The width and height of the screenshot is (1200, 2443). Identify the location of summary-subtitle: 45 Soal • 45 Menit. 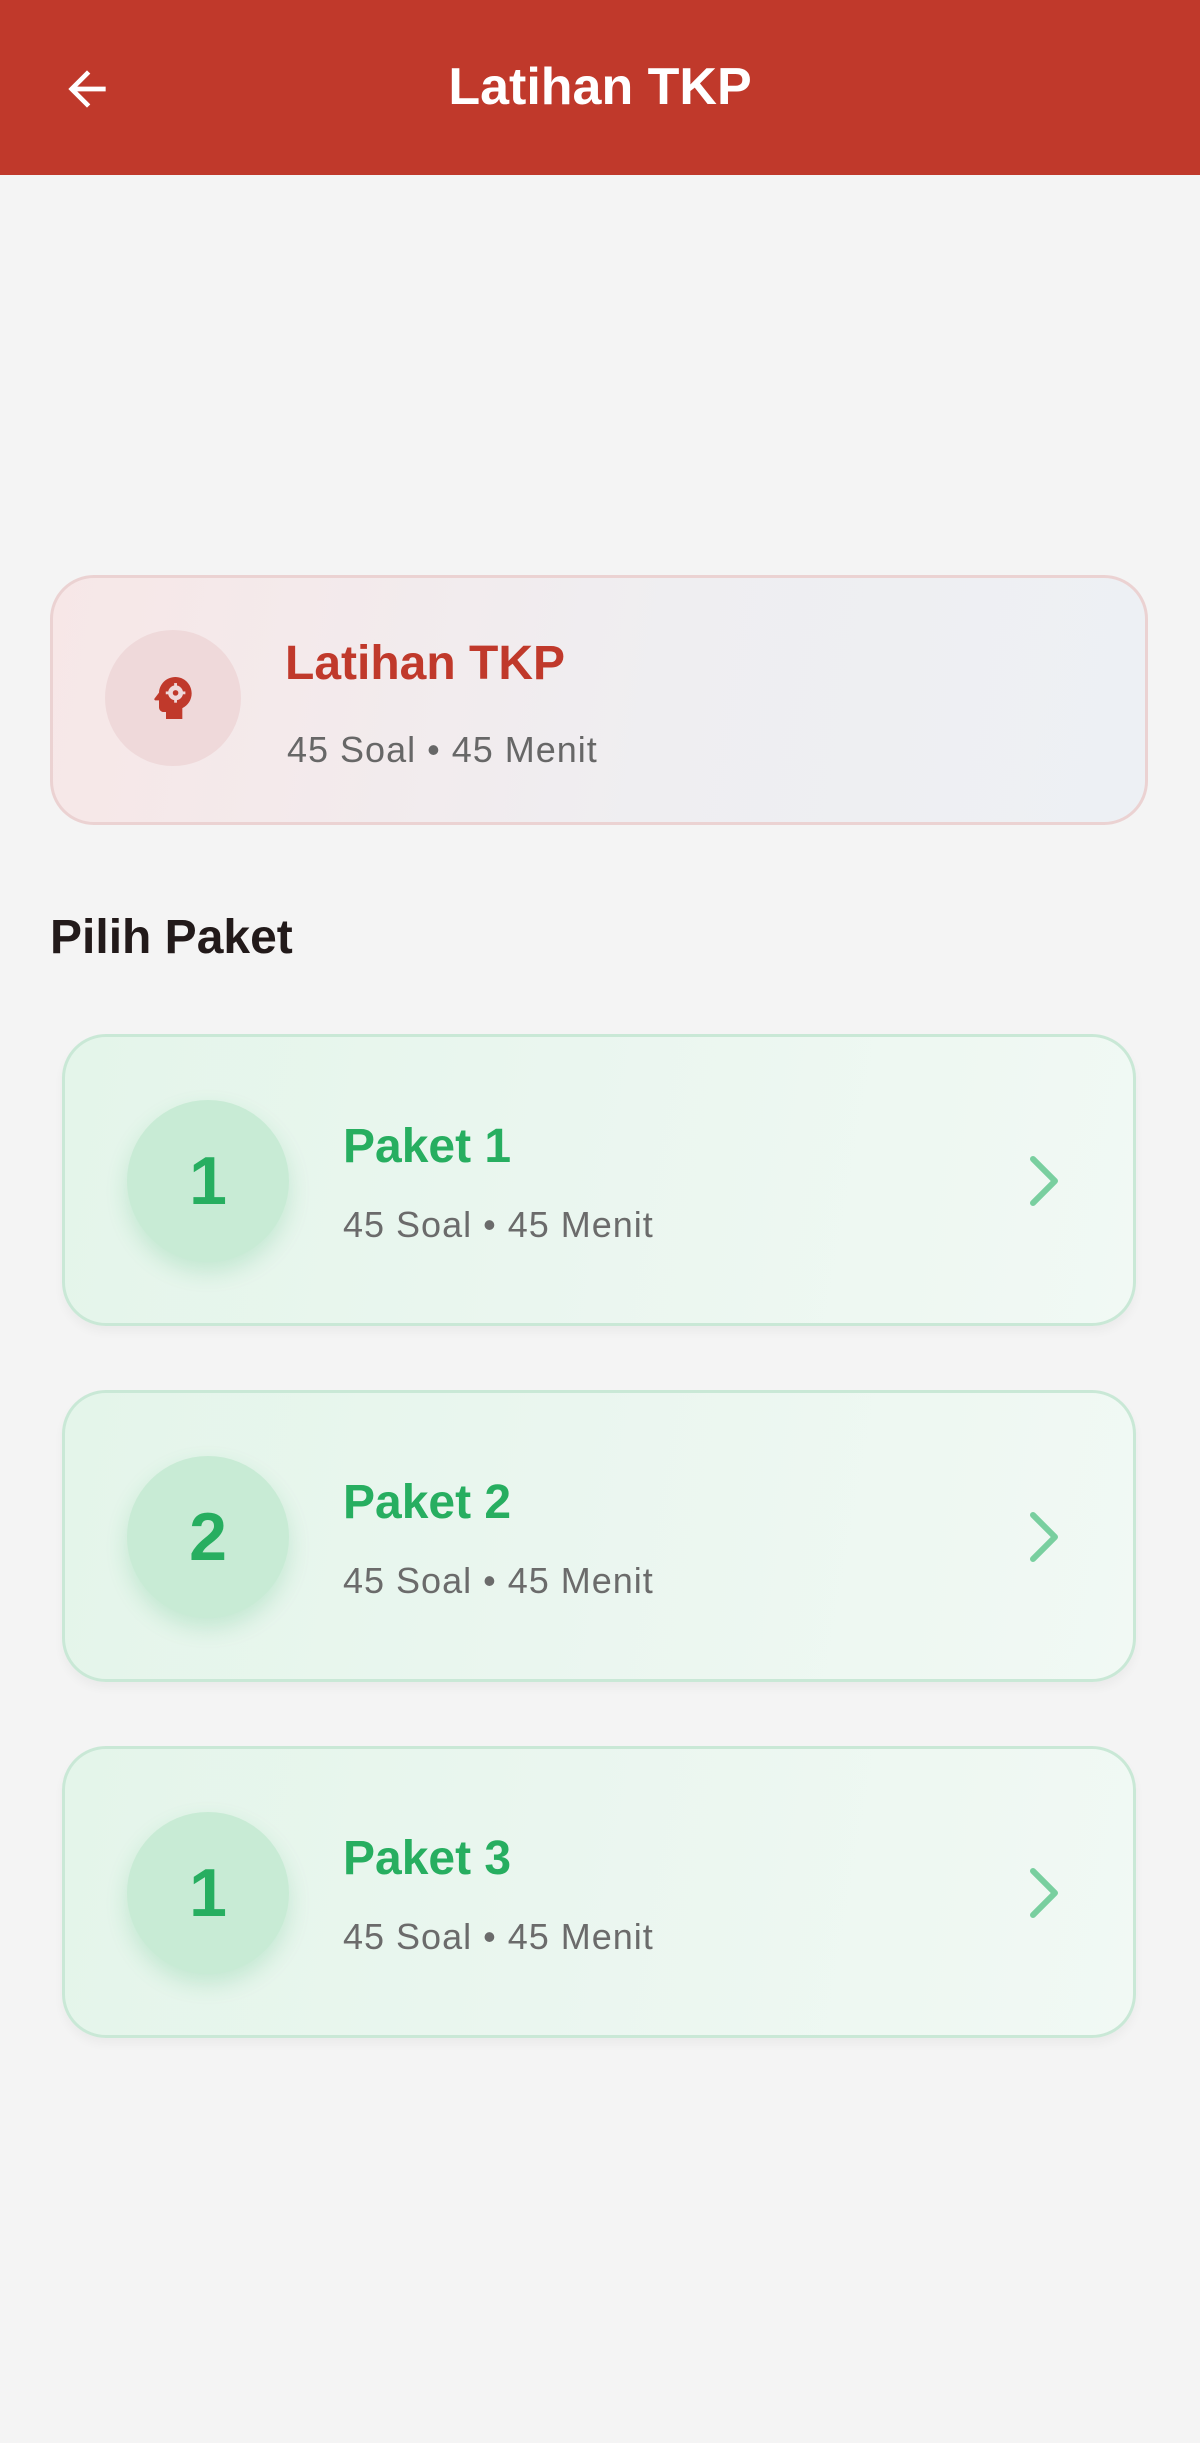
(442, 749).